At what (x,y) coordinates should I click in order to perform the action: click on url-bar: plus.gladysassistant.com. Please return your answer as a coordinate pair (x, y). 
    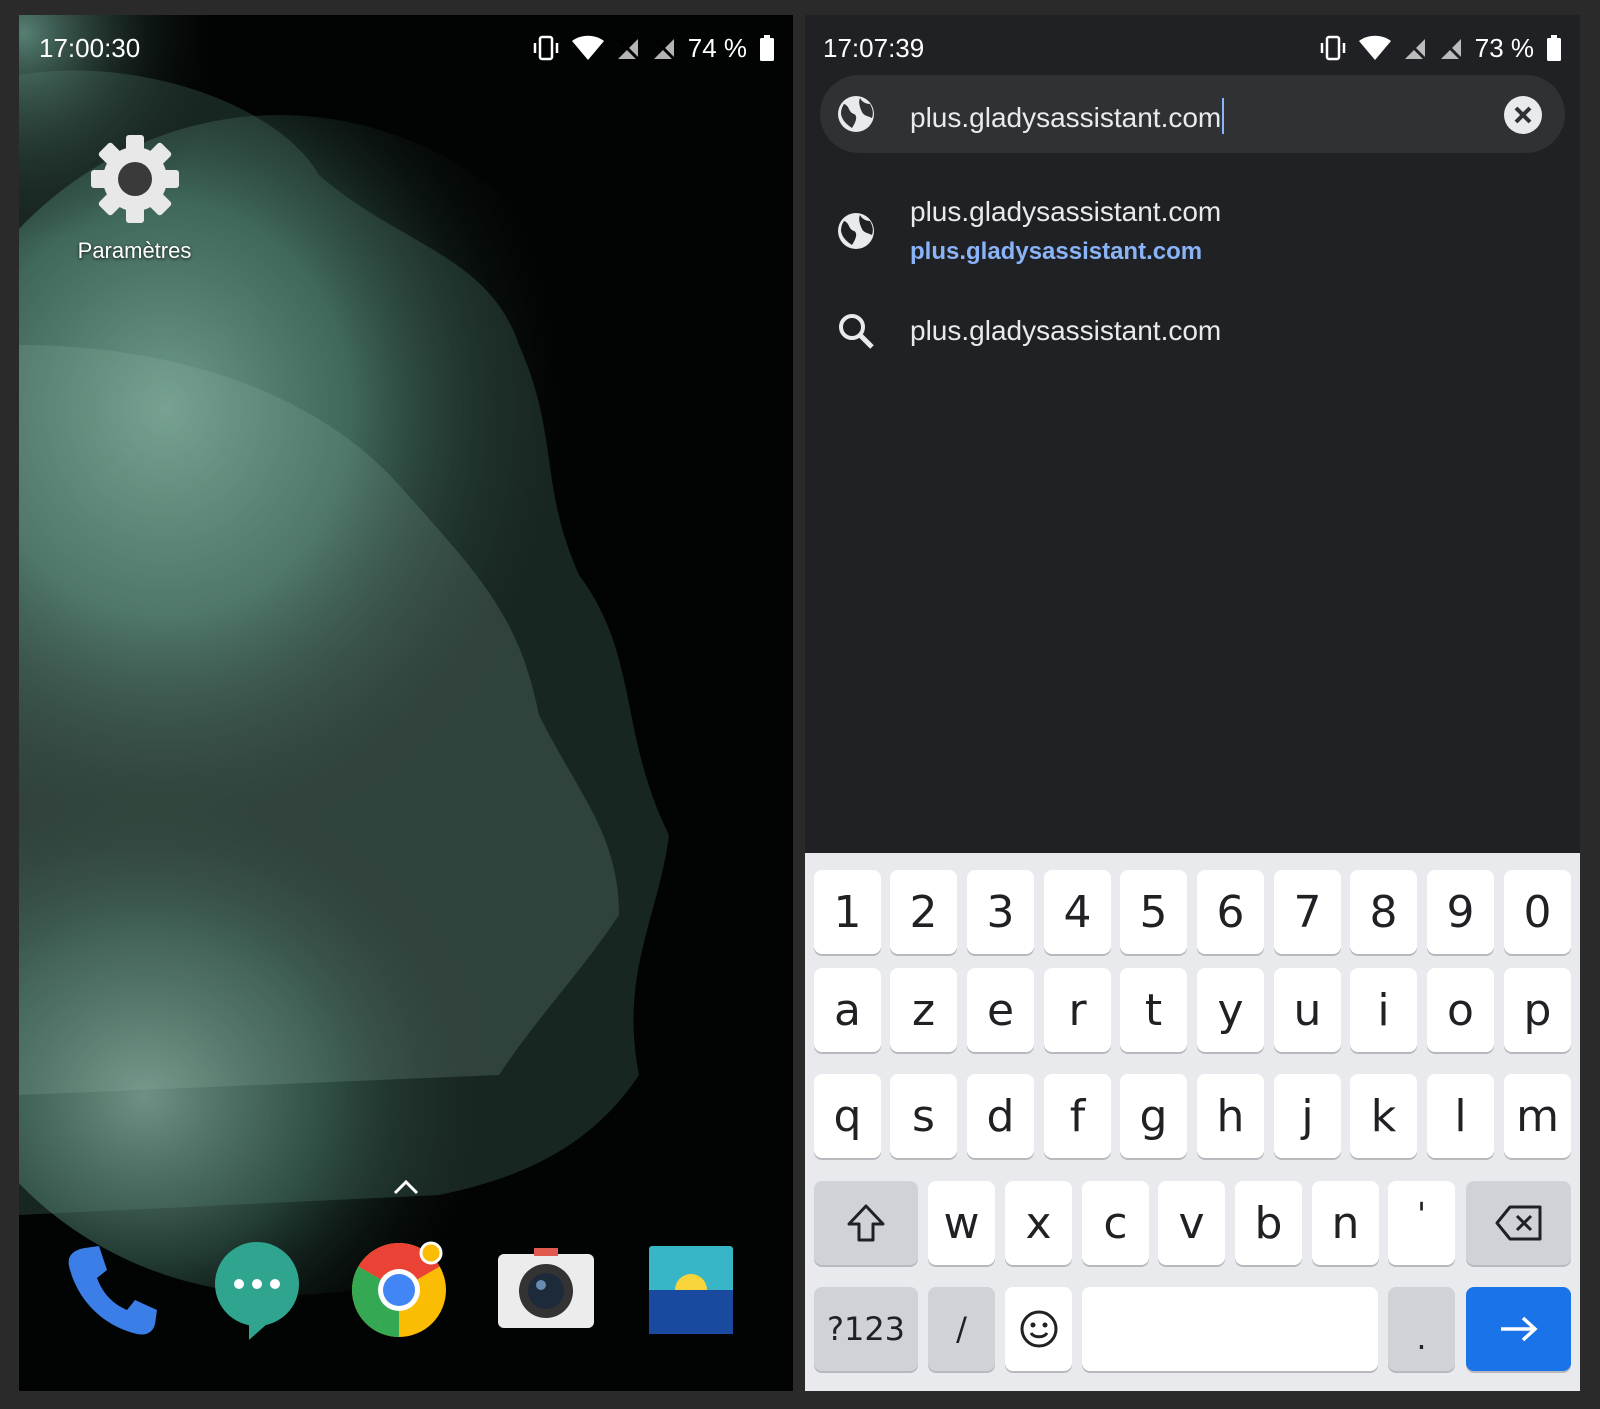
    Looking at the image, I should click on (1192, 114).